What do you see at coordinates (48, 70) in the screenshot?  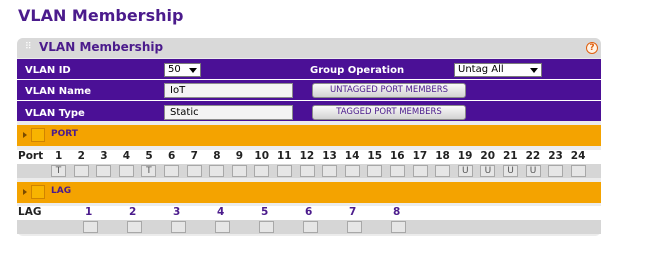 I see `vlan-id-label: VLAN ID` at bounding box center [48, 70].